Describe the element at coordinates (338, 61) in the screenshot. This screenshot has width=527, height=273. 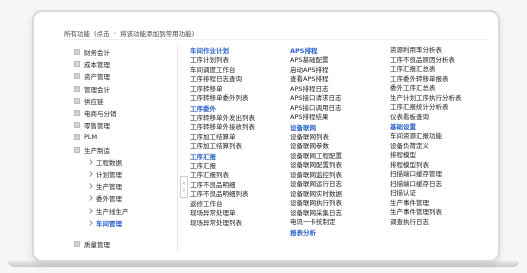
I see `function-link: APS基础配置` at that location.